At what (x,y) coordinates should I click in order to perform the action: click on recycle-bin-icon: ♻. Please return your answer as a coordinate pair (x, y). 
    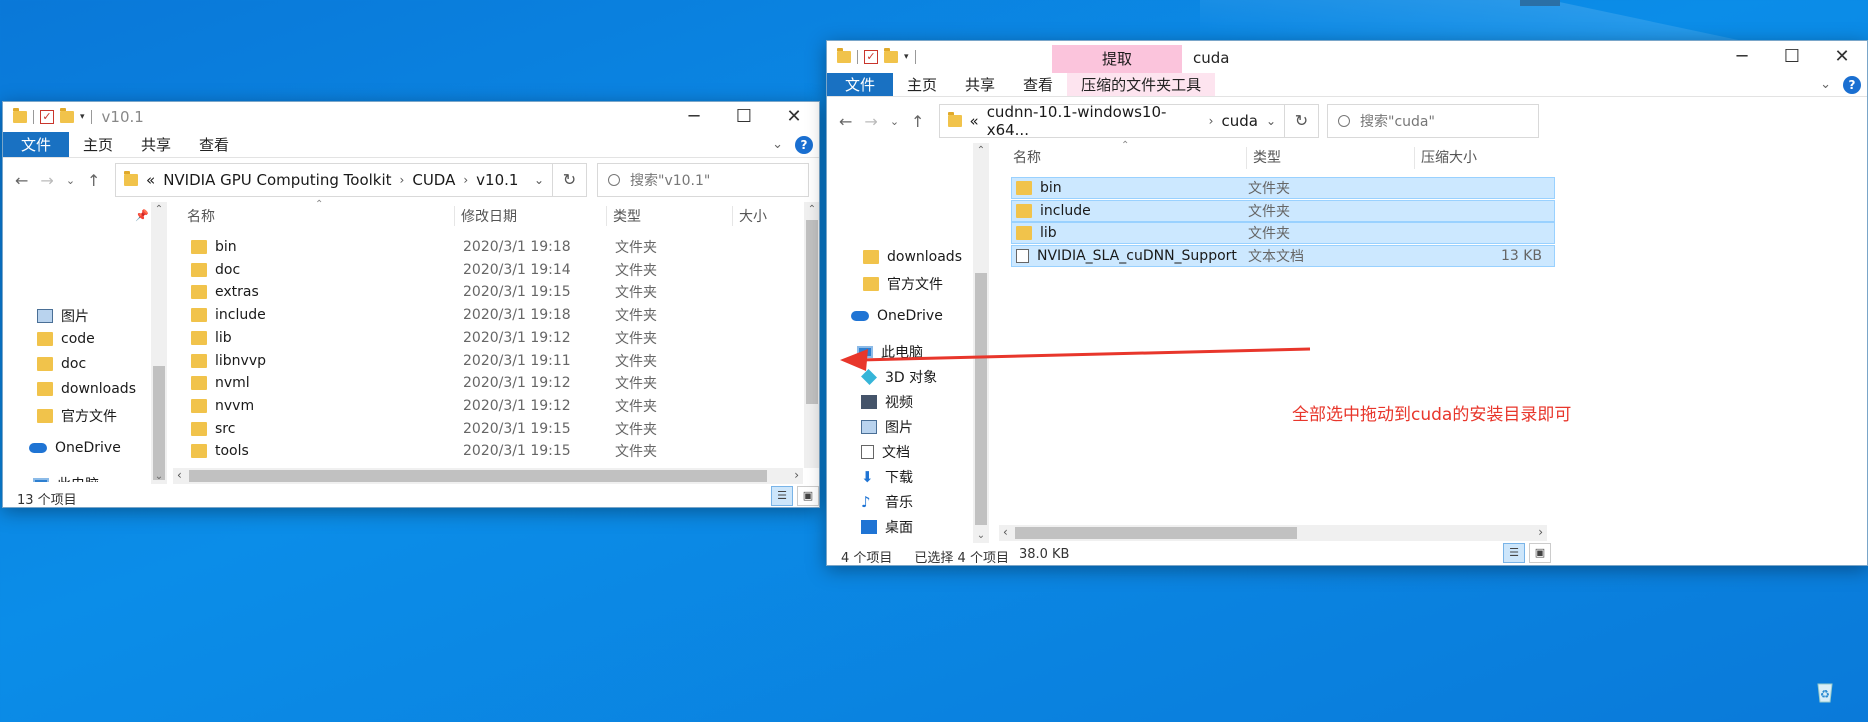
    Looking at the image, I should click on (1825, 691).